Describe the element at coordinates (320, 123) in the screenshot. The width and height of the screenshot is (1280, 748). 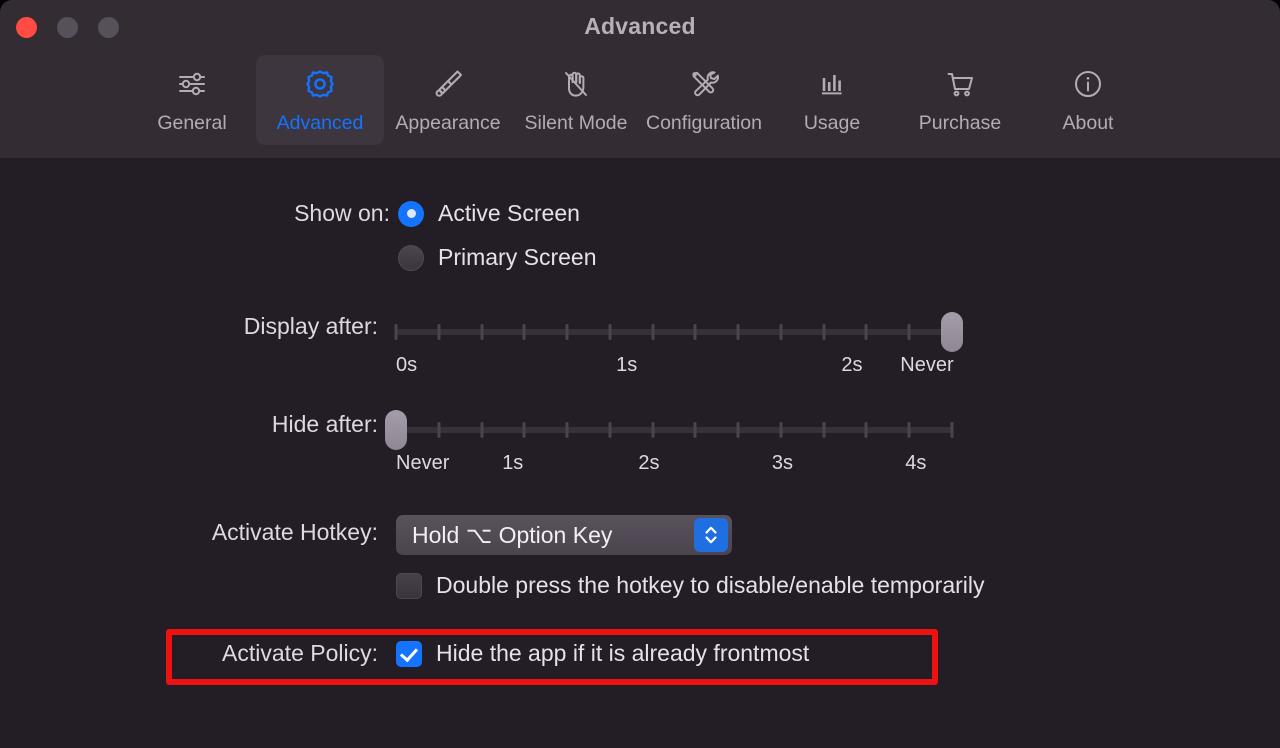
I see `tab-advanced-label: Advanced` at that location.